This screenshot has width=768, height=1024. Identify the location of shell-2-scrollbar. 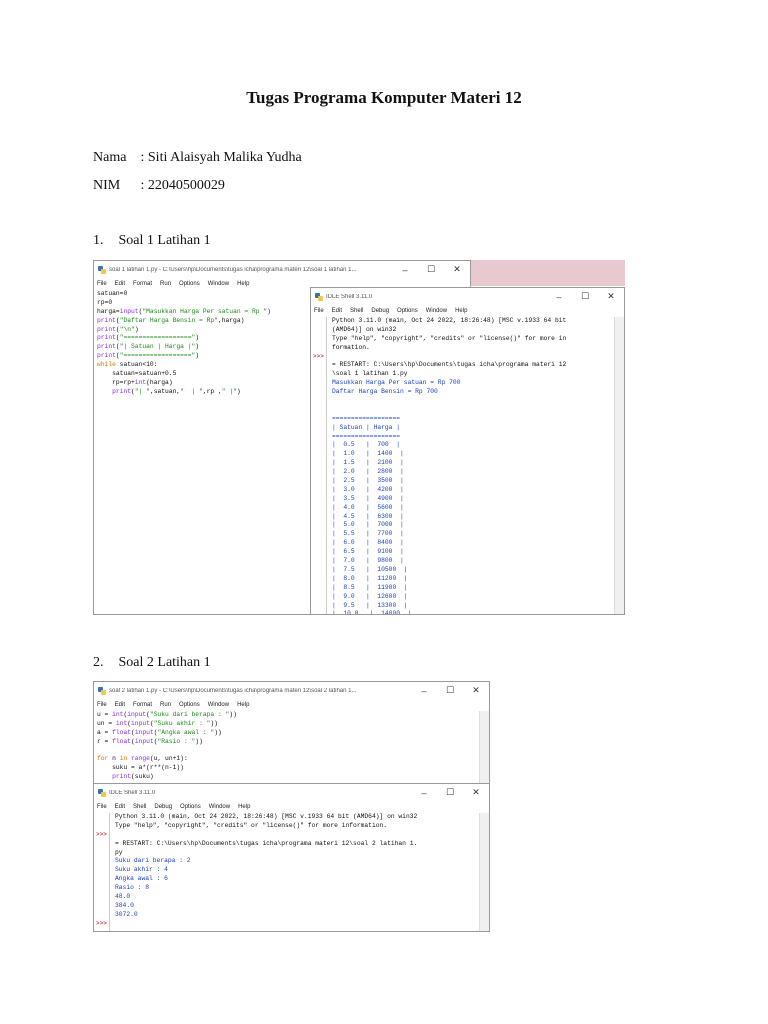
(484, 872).